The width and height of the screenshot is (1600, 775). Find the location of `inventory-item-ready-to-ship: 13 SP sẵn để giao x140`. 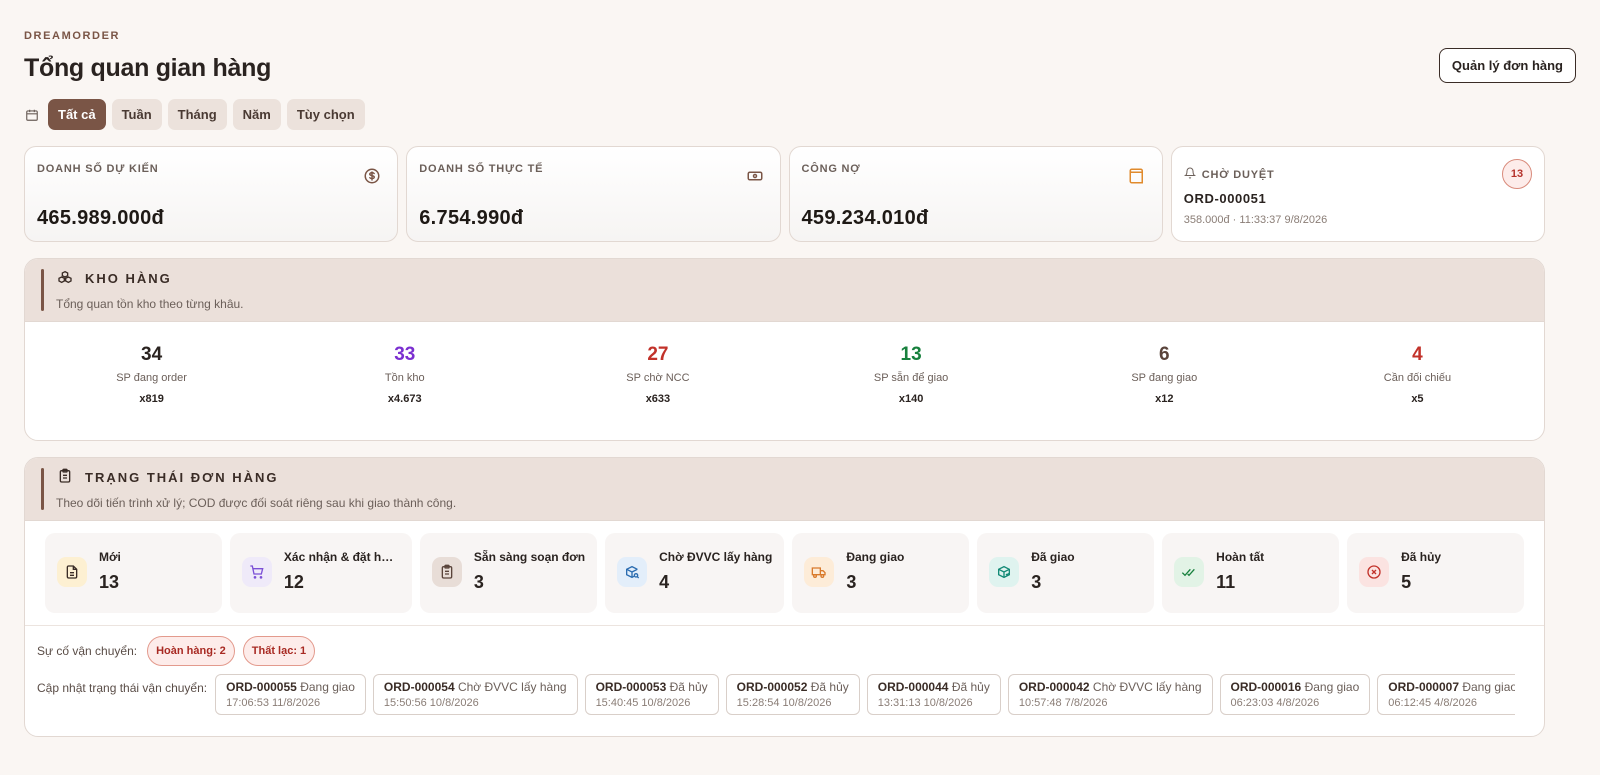

inventory-item-ready-to-ship: 13 SP sẵn để giao x140 is located at coordinates (911, 374).